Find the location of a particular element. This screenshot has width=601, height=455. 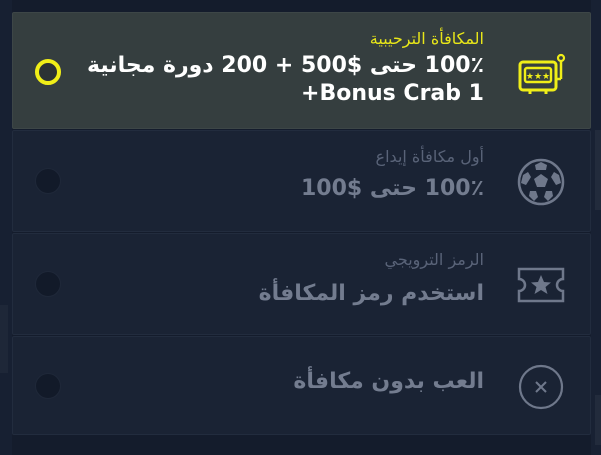

bonus-option-title-line2: Bonus Crab 1+ is located at coordinates (392, 93).